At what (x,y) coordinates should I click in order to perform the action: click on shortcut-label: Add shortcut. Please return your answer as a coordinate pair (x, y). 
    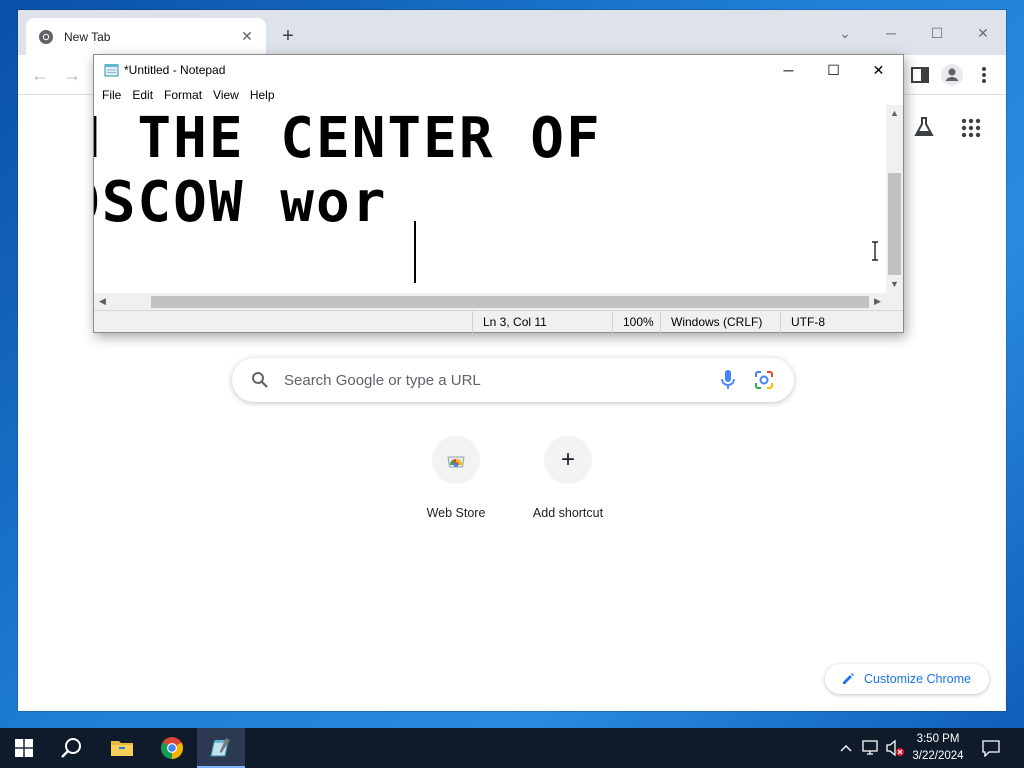
    Looking at the image, I should click on (568, 513).